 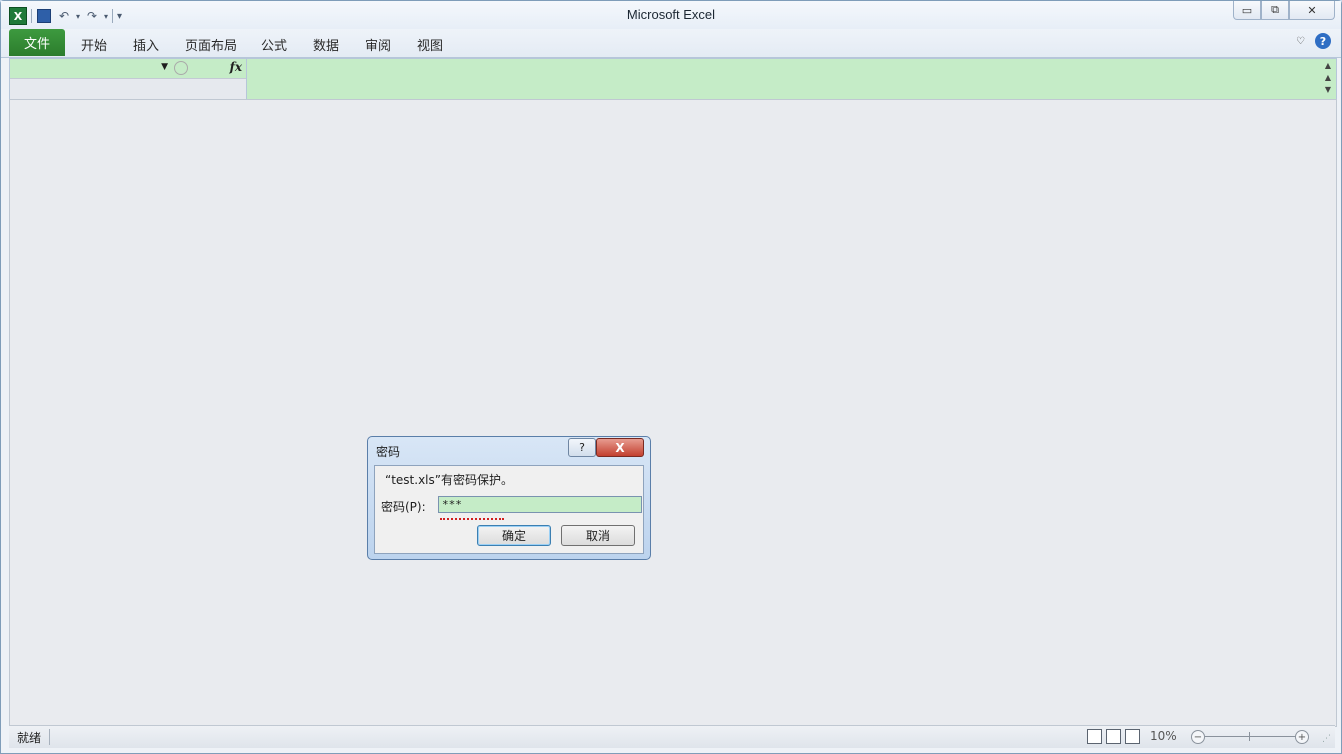 I want to click on name-box: ▼, so click(x=90, y=68).